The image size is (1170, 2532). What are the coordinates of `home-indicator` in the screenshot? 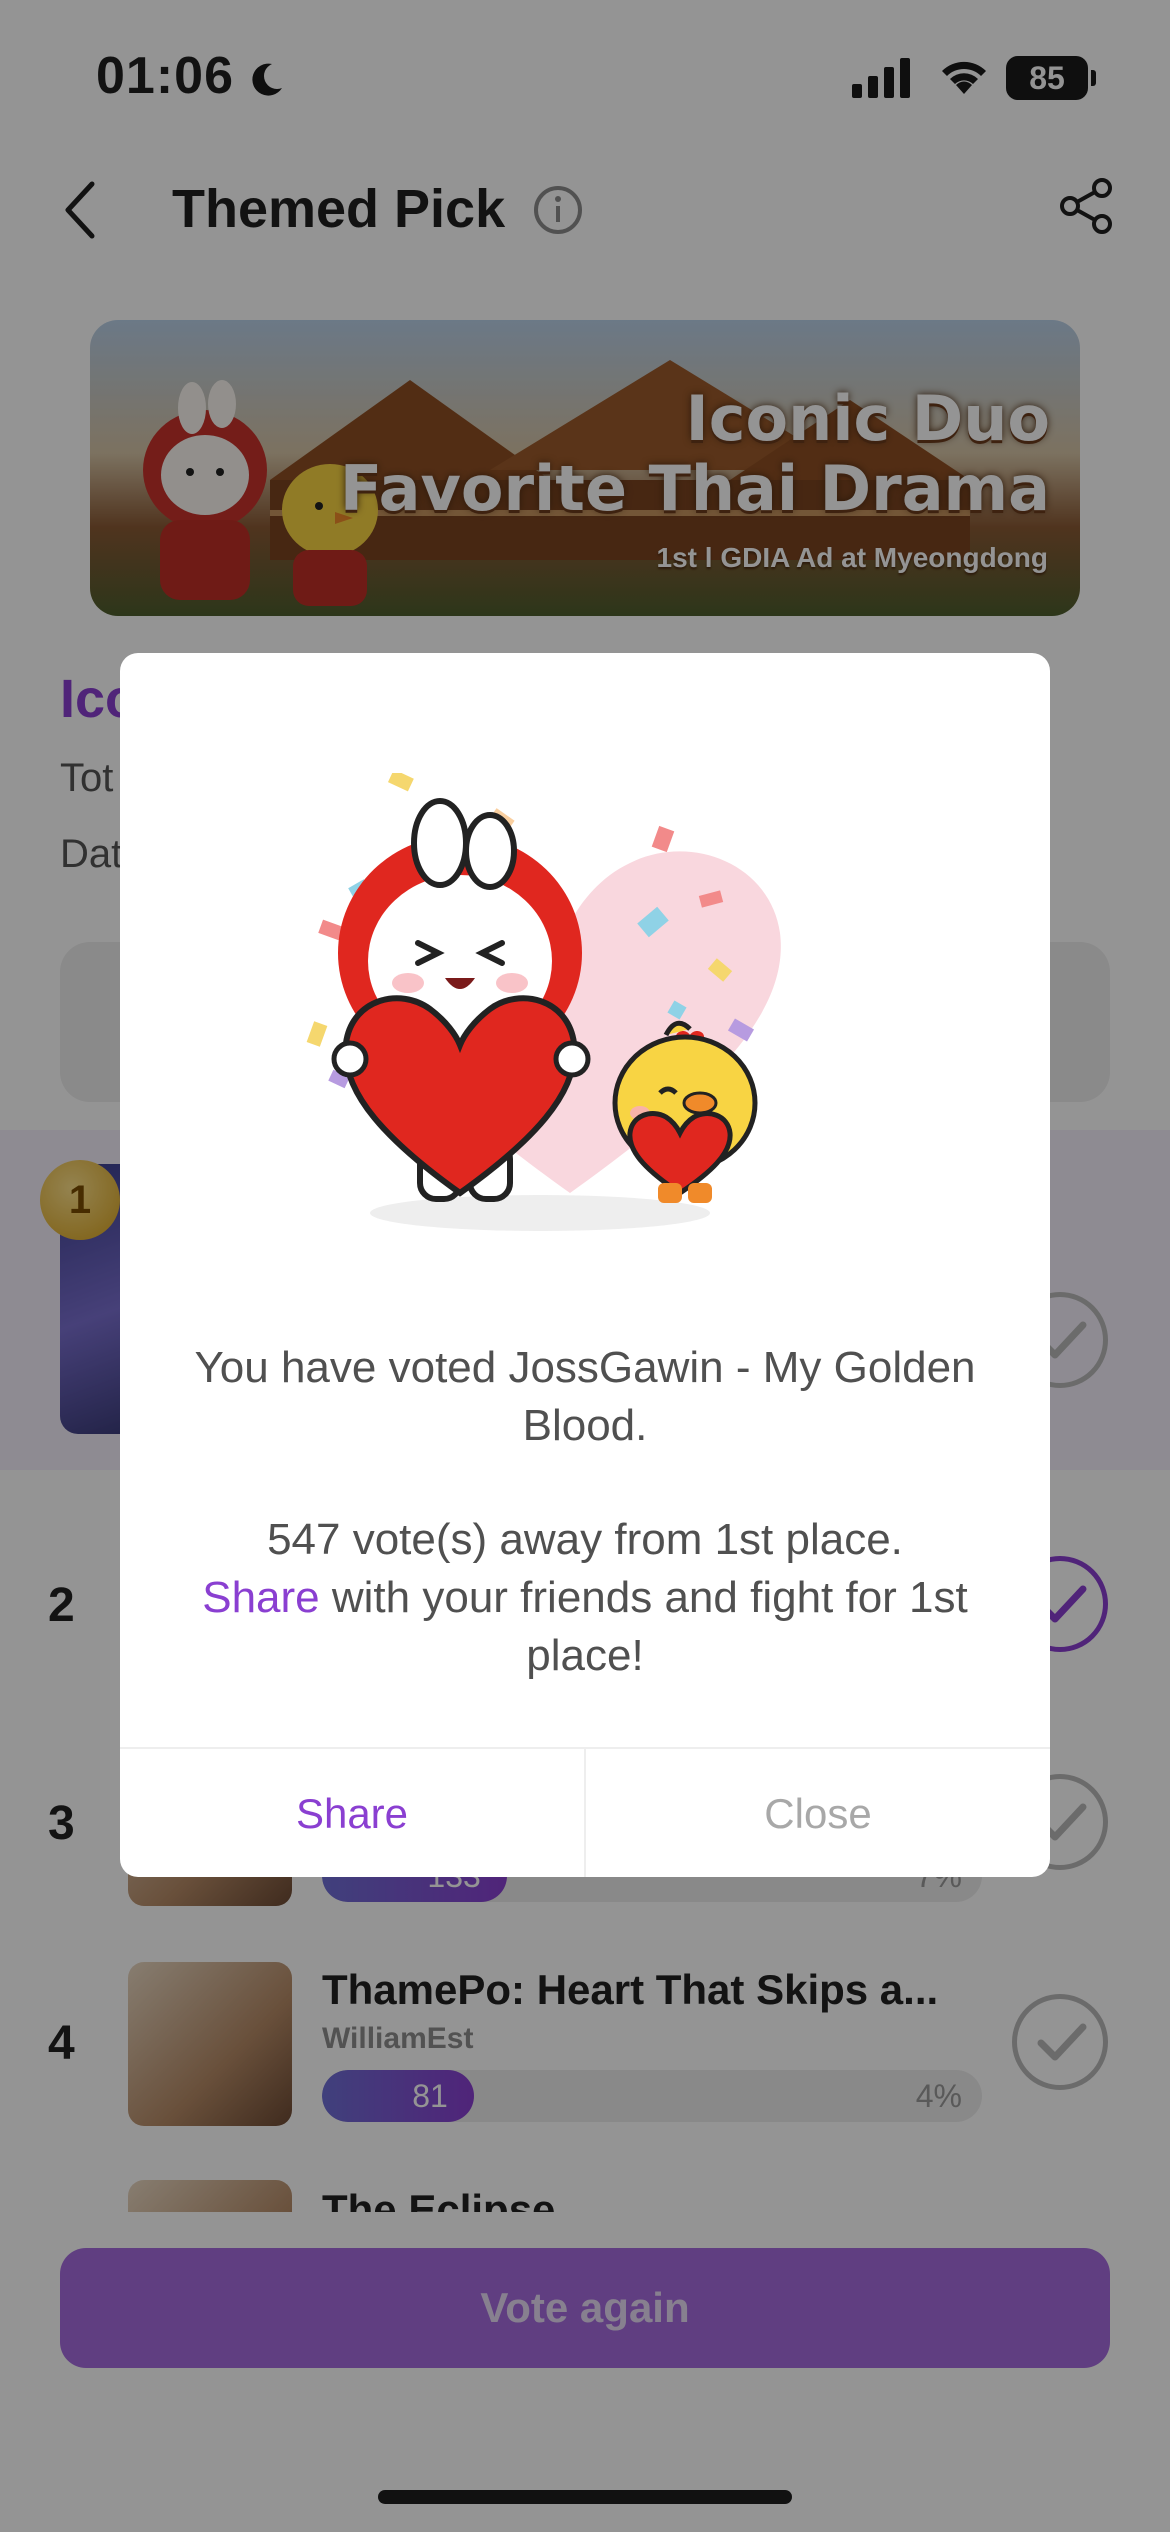 It's located at (585, 2497).